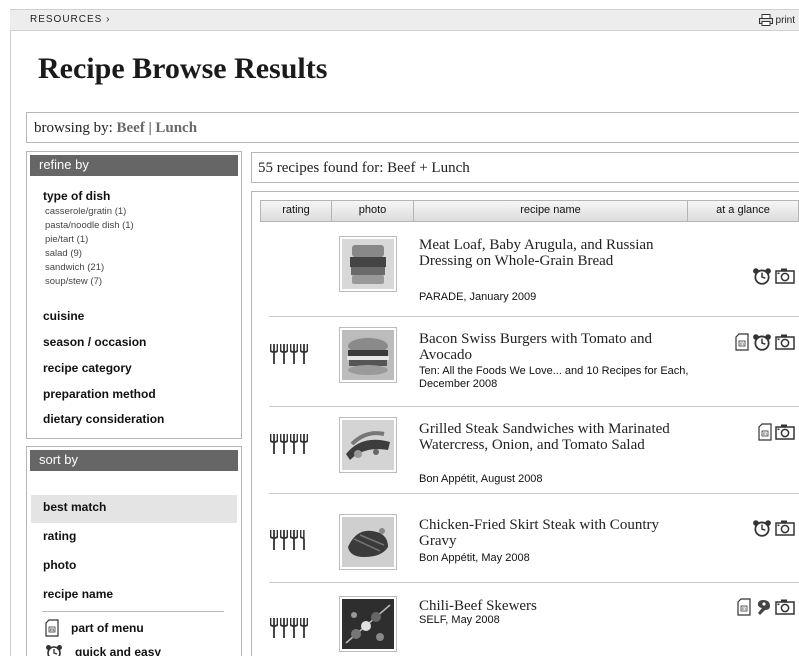 The width and height of the screenshot is (799, 656). What do you see at coordinates (10, 343) in the screenshot?
I see `frame-border` at bounding box center [10, 343].